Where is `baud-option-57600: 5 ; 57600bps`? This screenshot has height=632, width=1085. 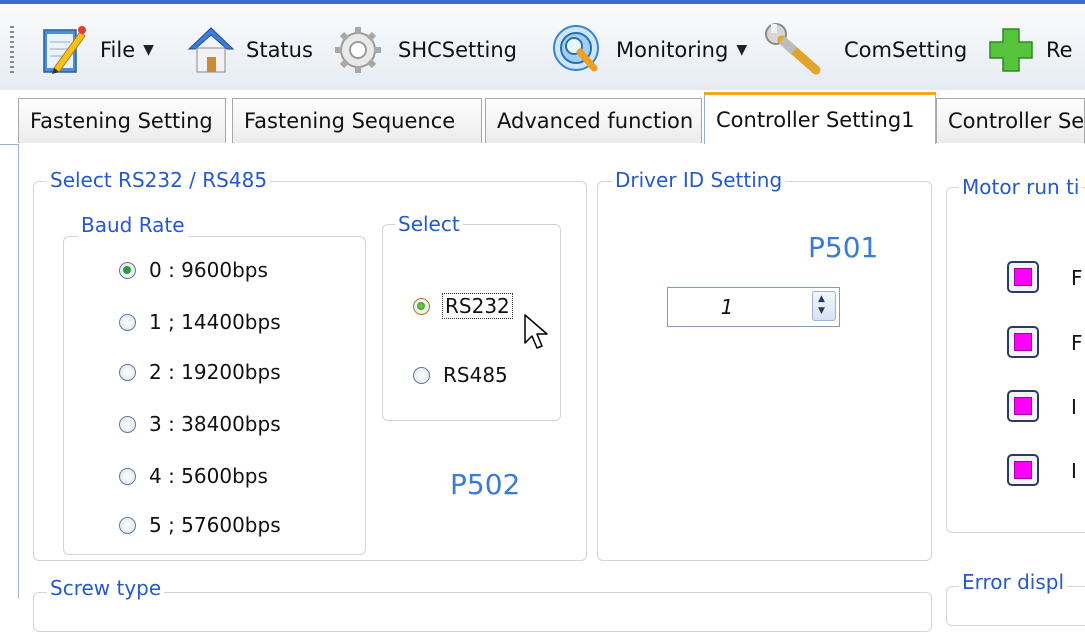 baud-option-57600: 5 ; 57600bps is located at coordinates (200, 525).